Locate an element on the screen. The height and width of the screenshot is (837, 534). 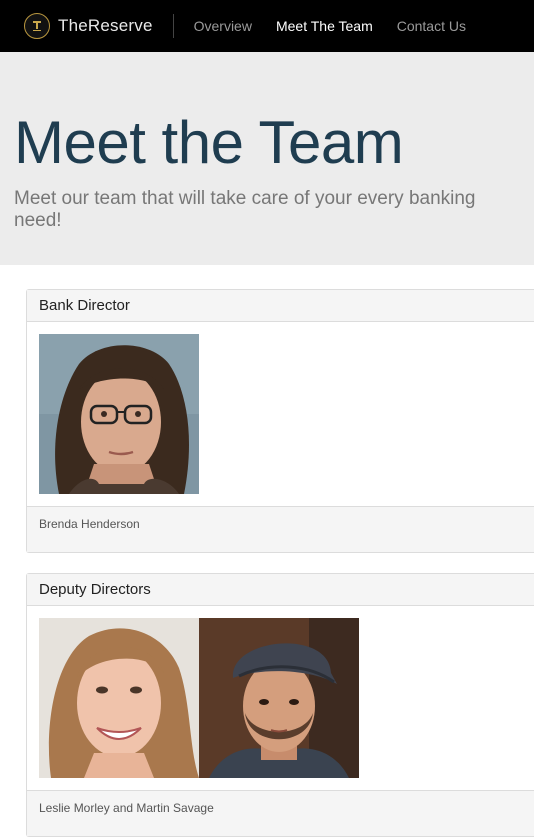
brand-name: TheReserve is located at coordinates (105, 25).